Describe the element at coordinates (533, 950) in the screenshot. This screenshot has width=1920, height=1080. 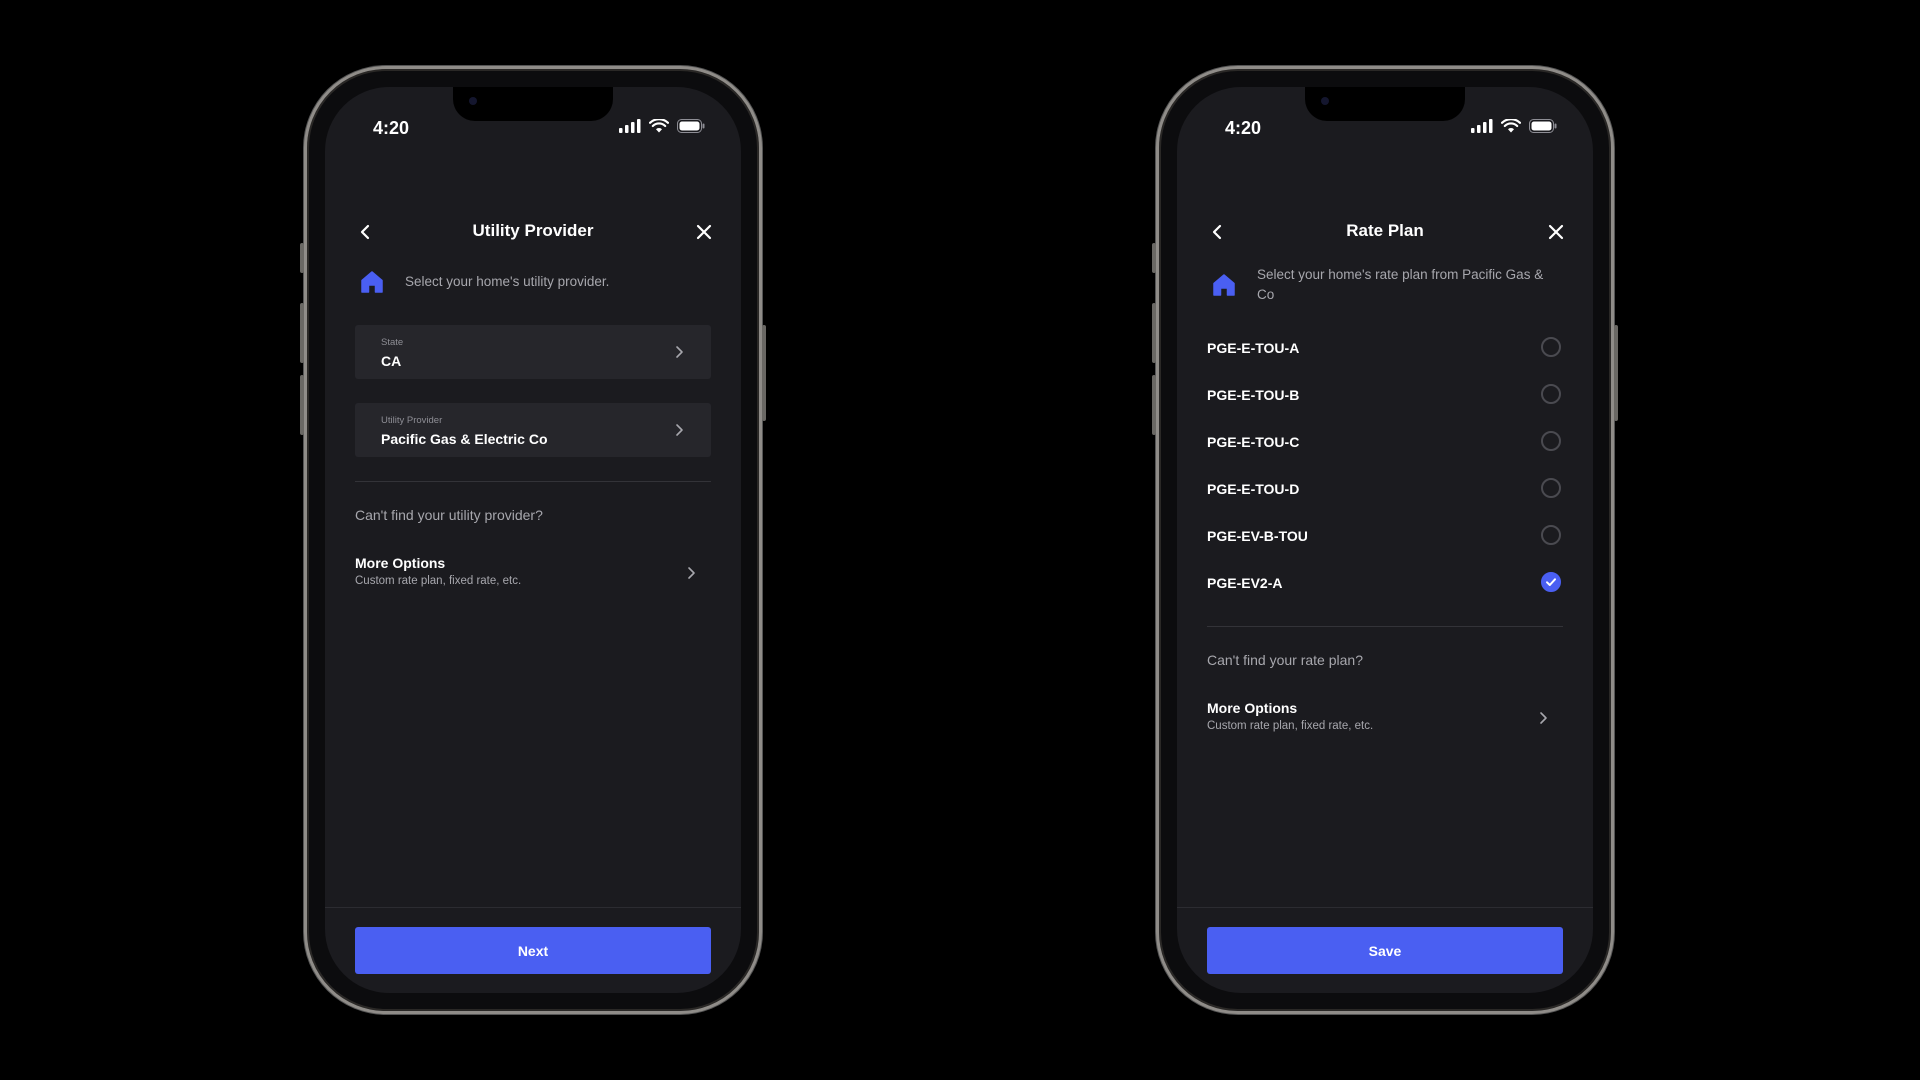
I see `next-button: Next` at that location.